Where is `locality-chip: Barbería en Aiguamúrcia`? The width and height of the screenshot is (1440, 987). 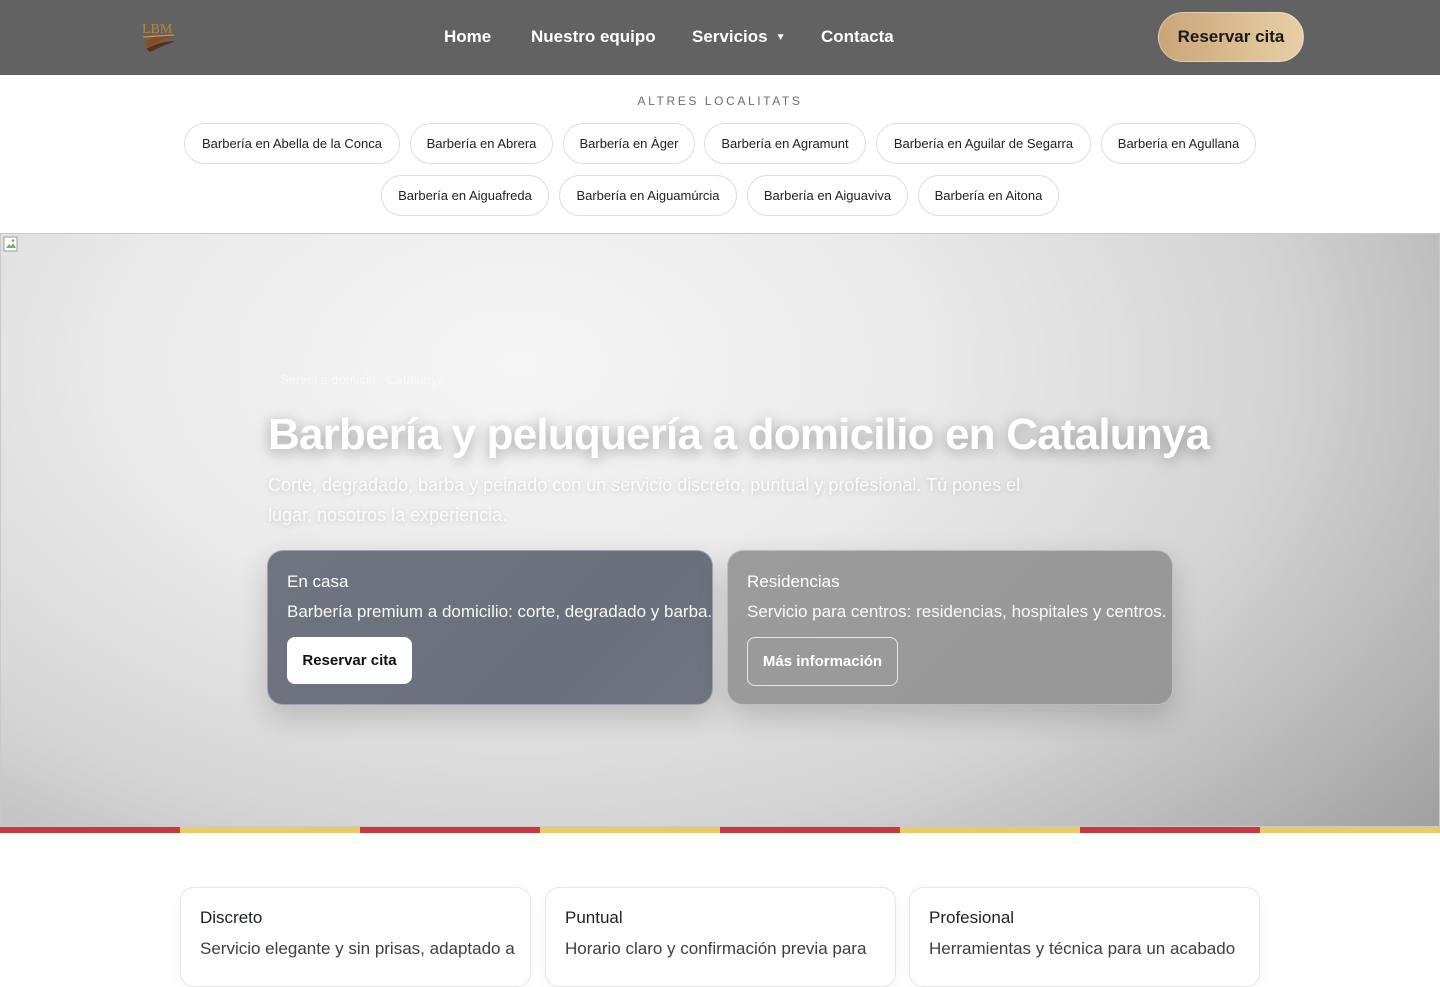 locality-chip: Barbería en Aiguamúrcia is located at coordinates (648, 195).